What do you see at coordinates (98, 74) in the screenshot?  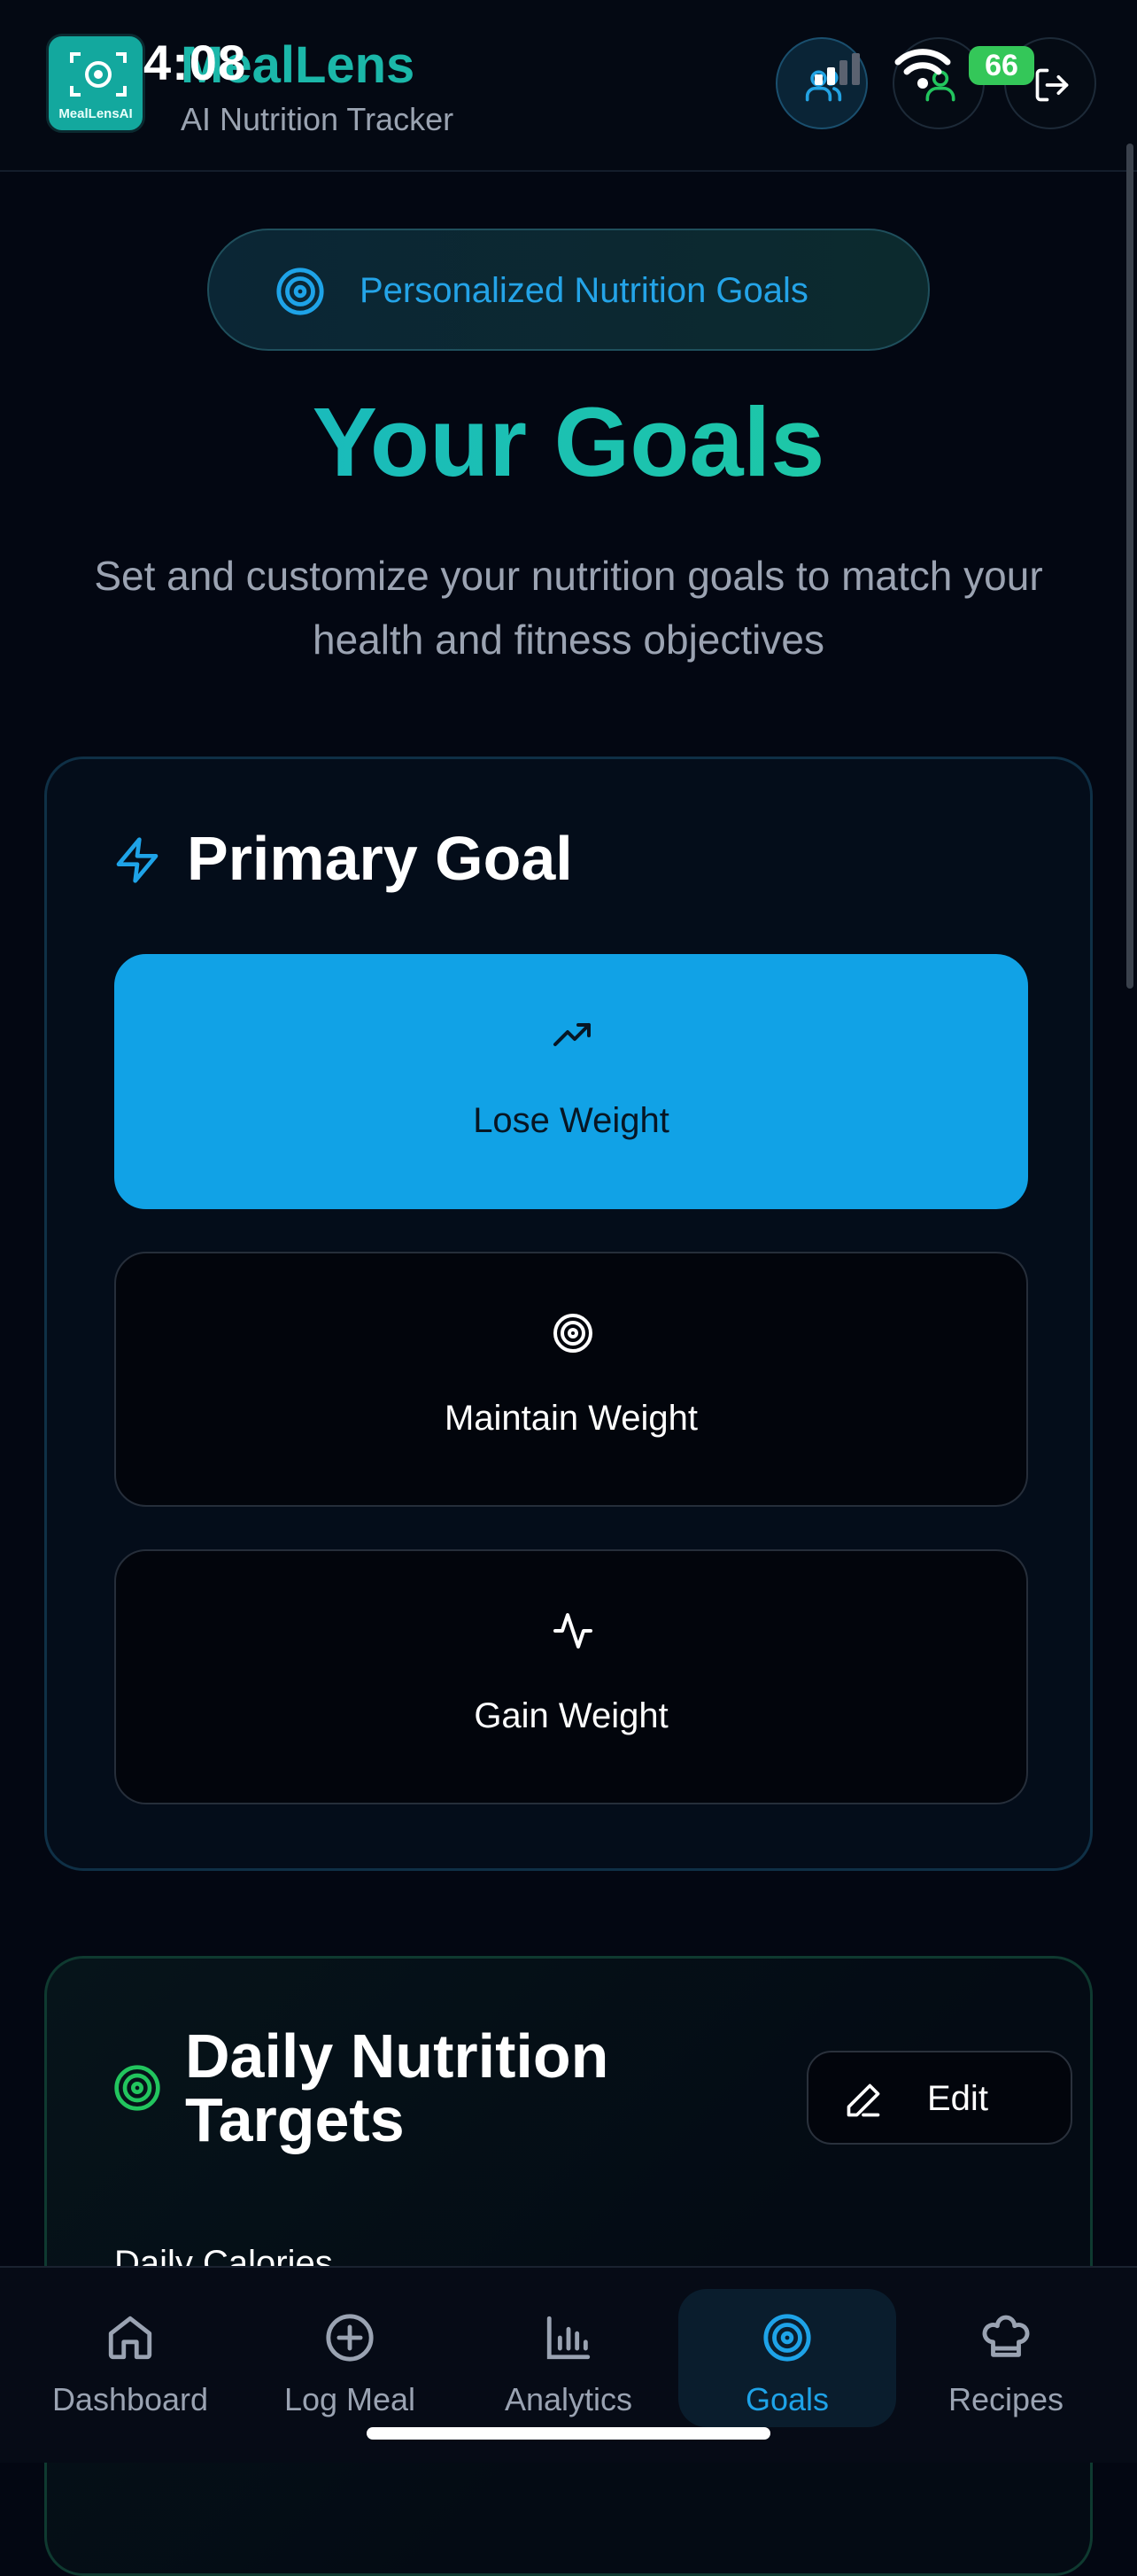 I see `camera-scan-icon` at bounding box center [98, 74].